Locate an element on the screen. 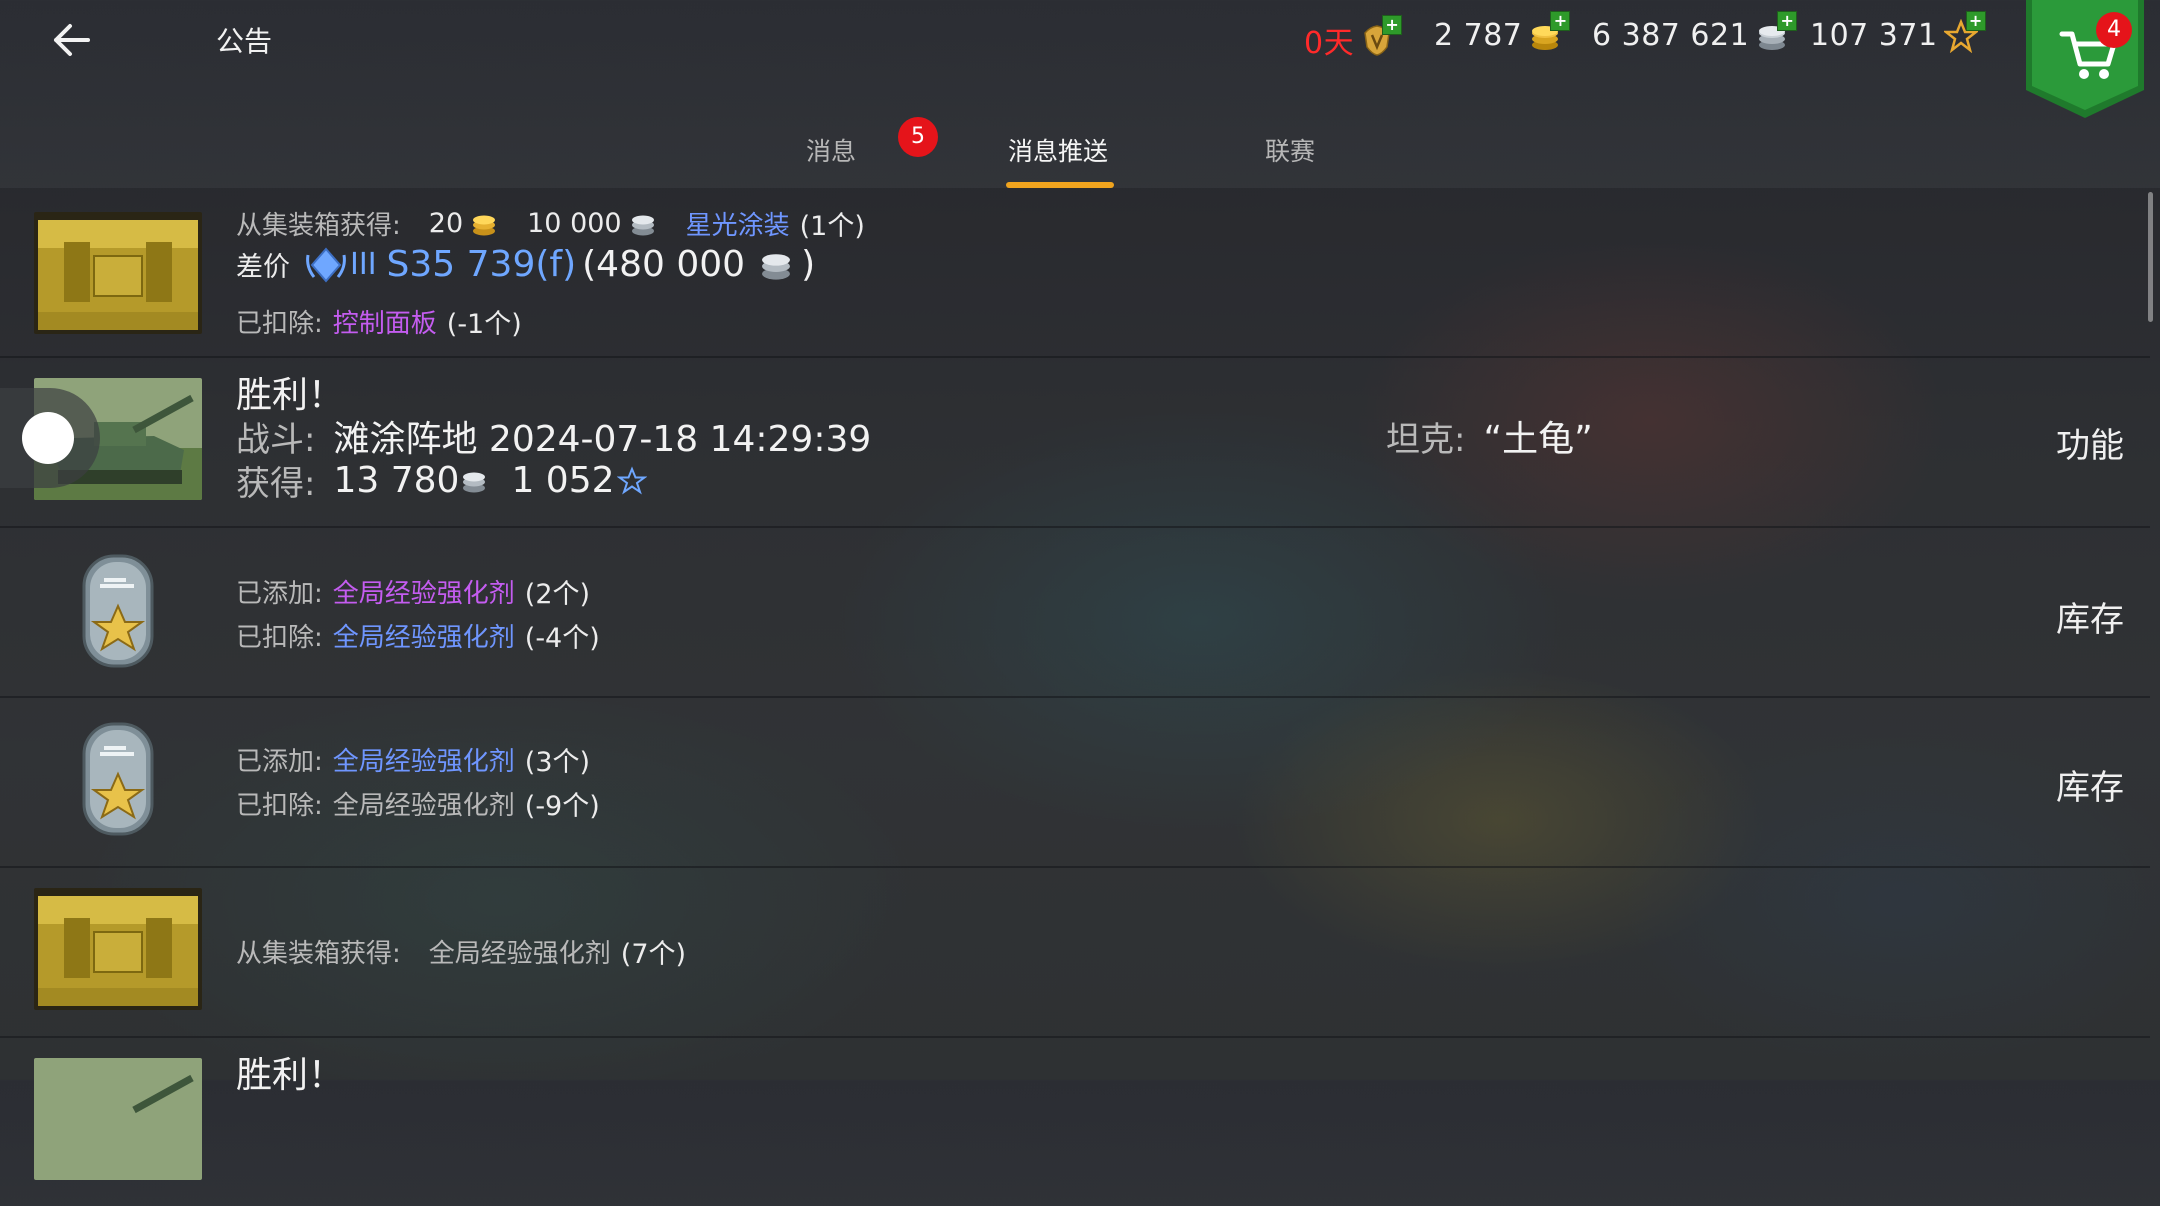  gold-coins-icon: + is located at coordinates (1549, 31).